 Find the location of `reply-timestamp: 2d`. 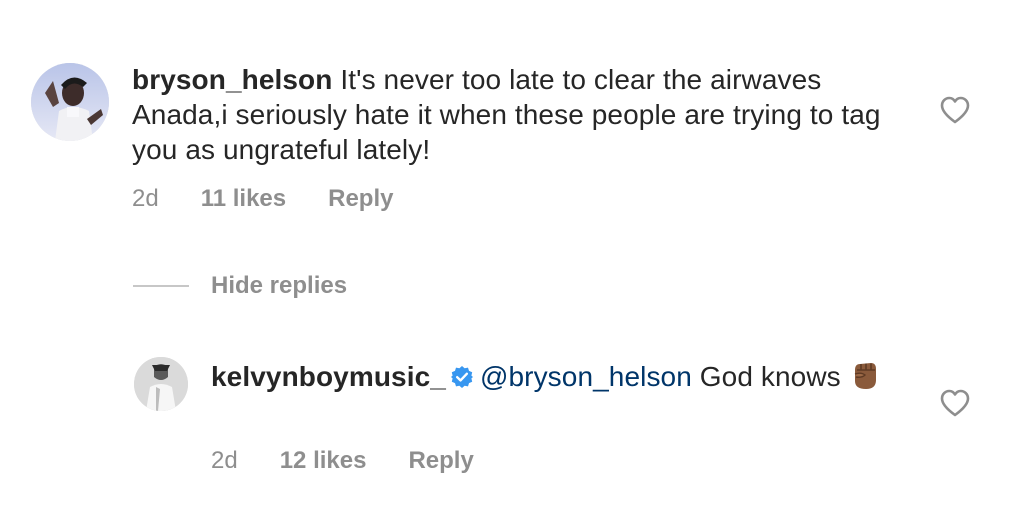

reply-timestamp: 2d is located at coordinates (224, 460).